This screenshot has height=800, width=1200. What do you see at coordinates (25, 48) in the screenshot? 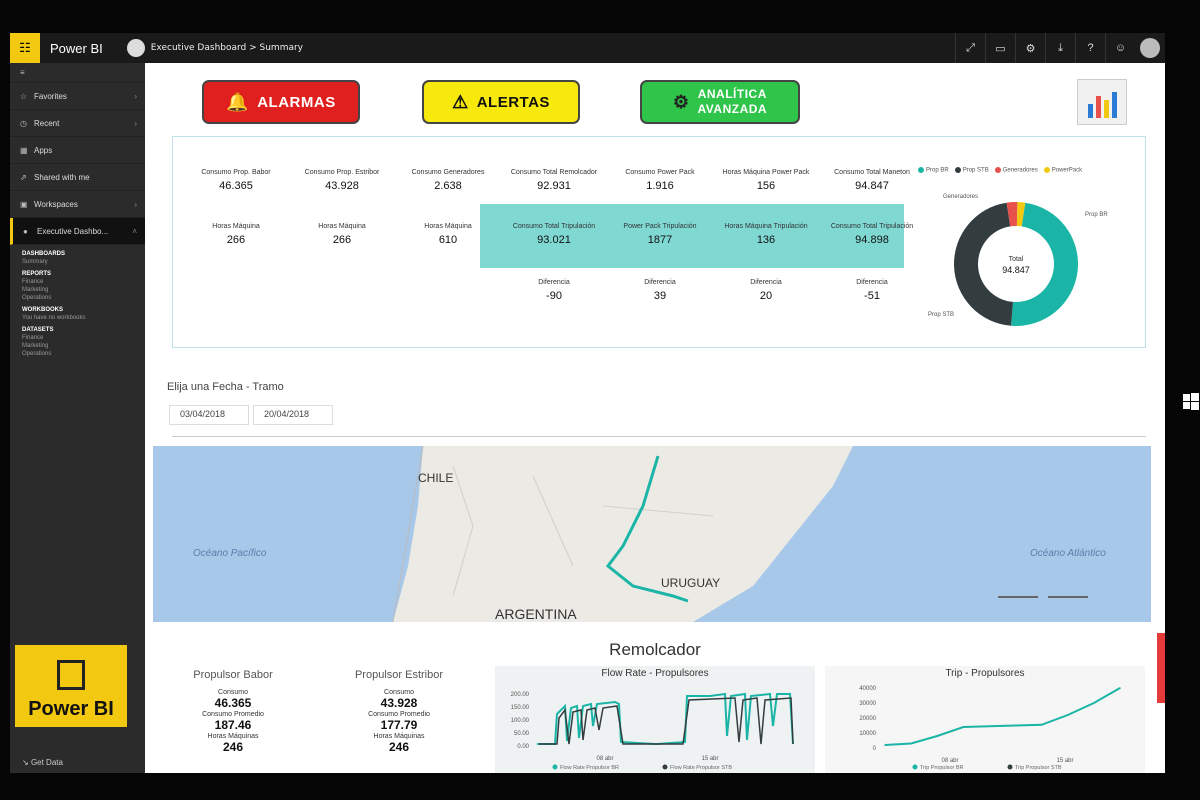
I see `app-launcher-icon: ☷` at bounding box center [25, 48].